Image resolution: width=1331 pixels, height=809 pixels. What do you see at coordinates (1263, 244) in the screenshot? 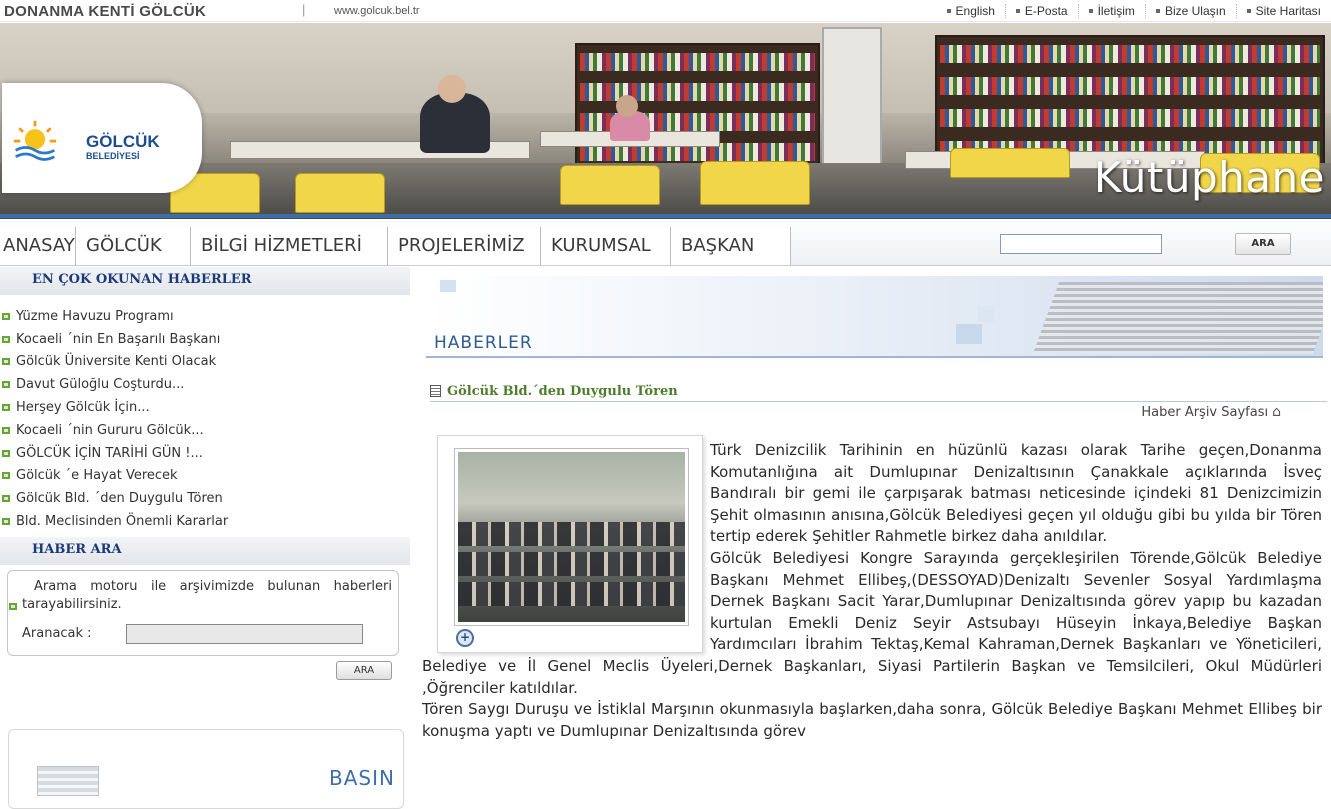
I see `nav-search-button: ARA` at bounding box center [1263, 244].